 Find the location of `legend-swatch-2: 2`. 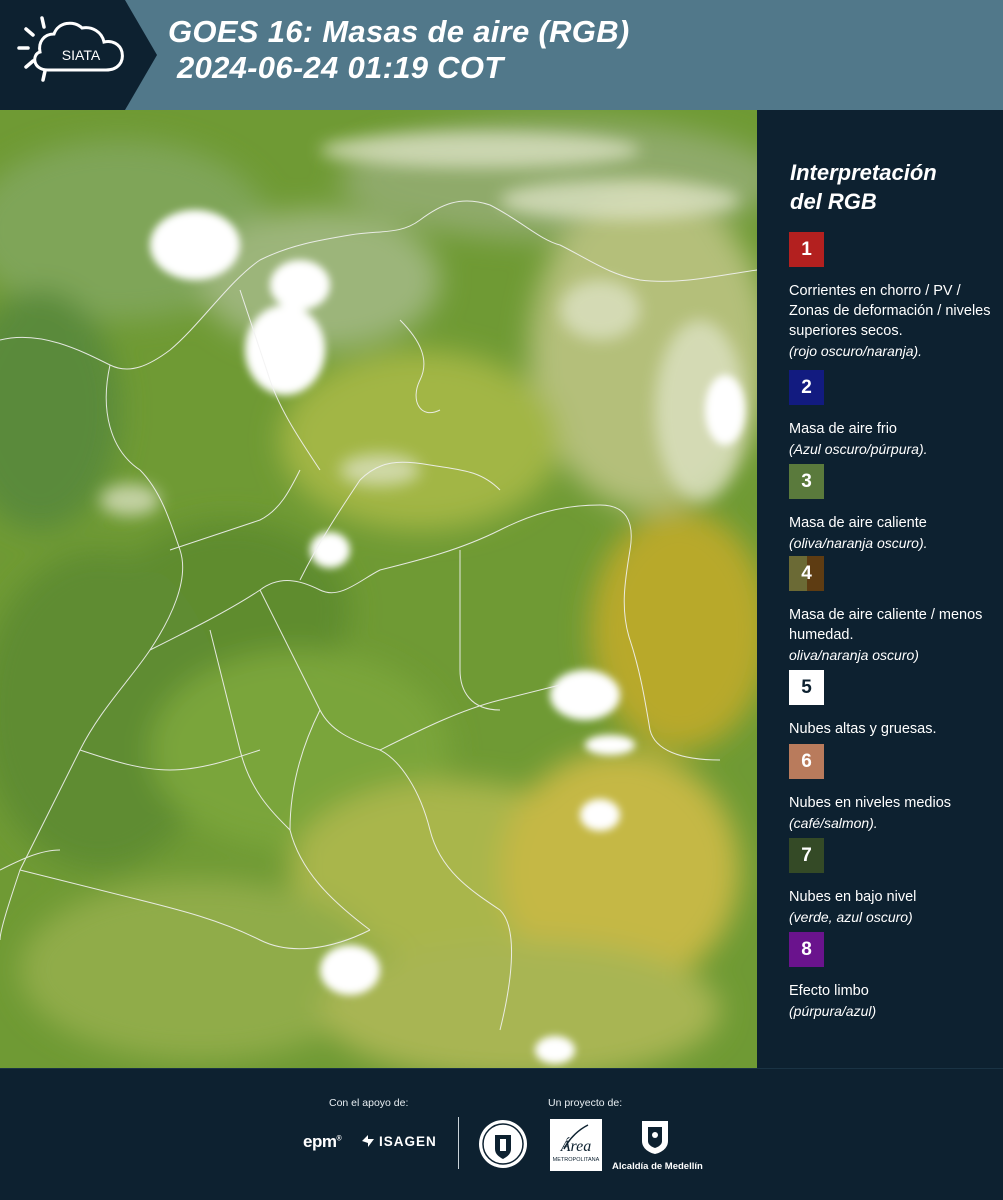

legend-swatch-2: 2 is located at coordinates (806, 387).